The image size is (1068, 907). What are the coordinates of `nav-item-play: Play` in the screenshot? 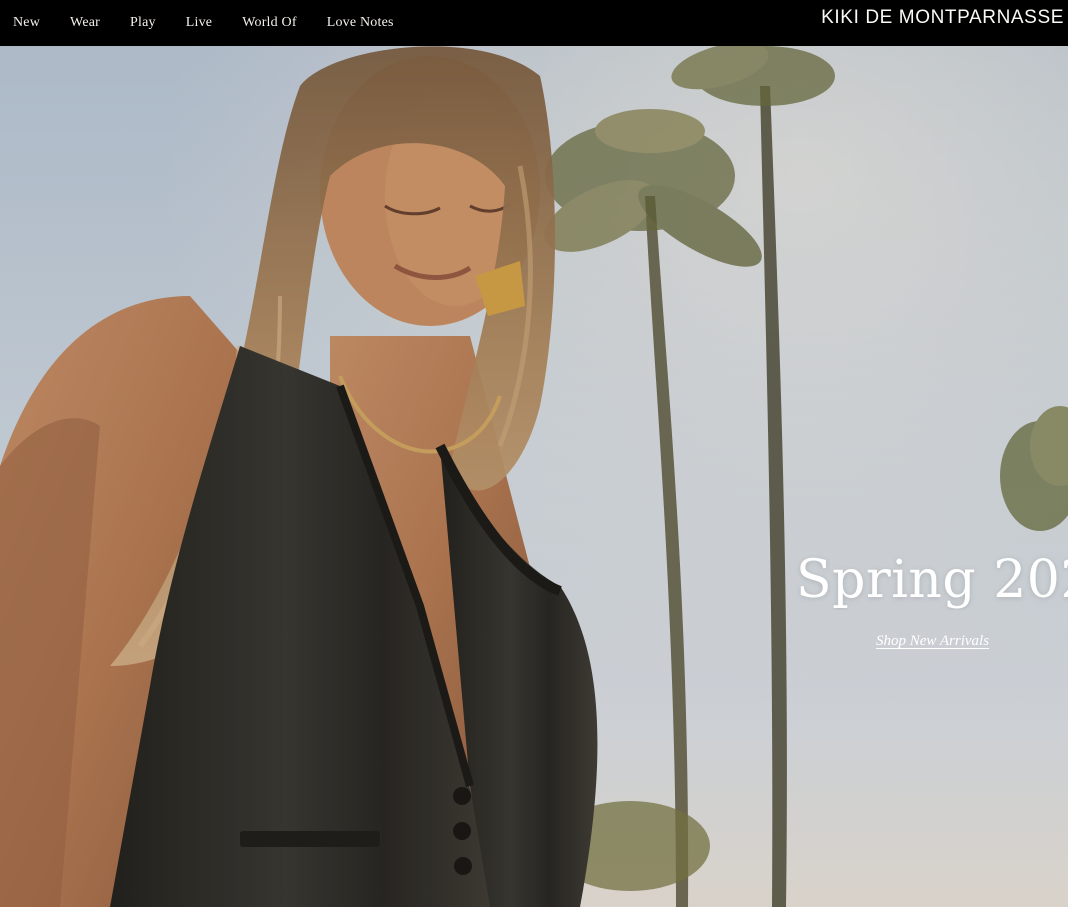 It's located at (143, 23).